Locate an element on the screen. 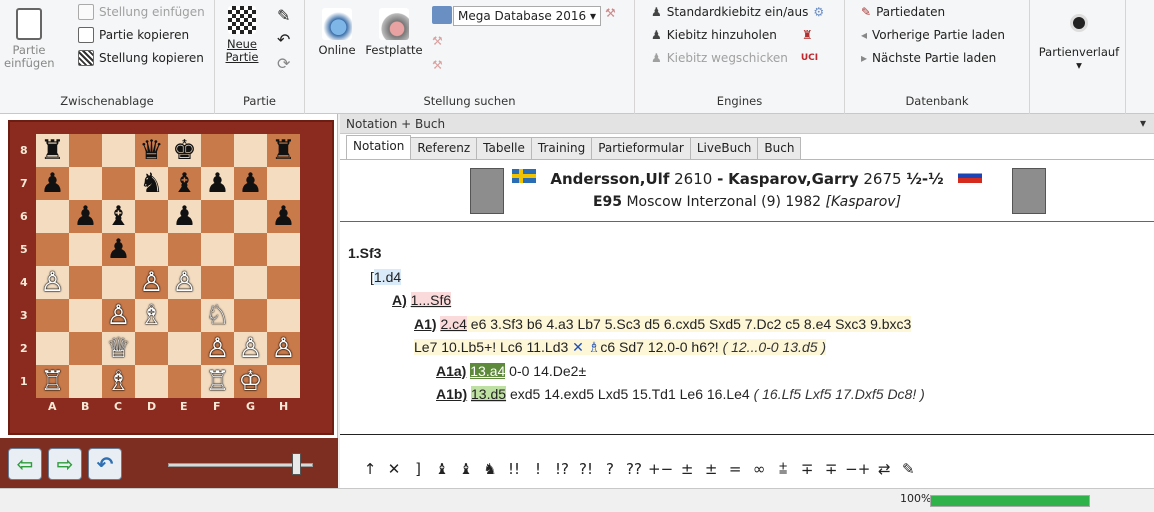 This screenshot has height=512, width=1154. toggle-kibitzer-button: ♟ Standardkiebitz ein/aus ⚙ is located at coordinates (737, 12).